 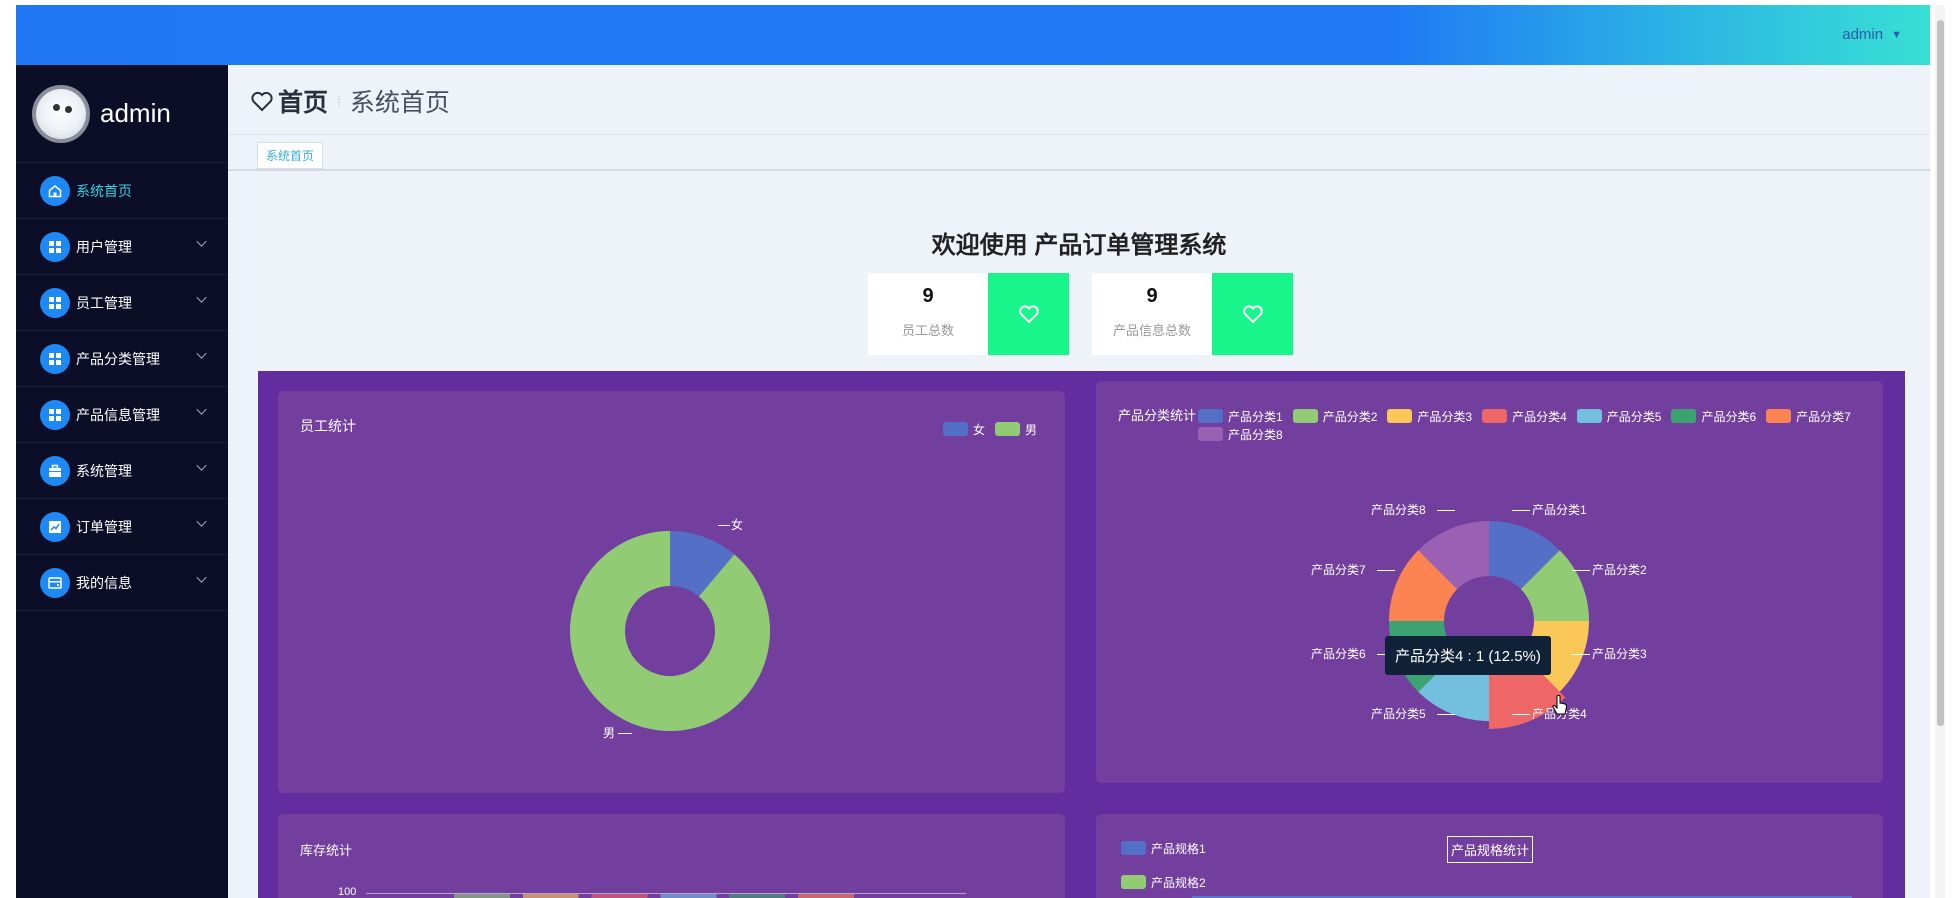 What do you see at coordinates (669, 896) in the screenshot?
I see `bar-tops` at bounding box center [669, 896].